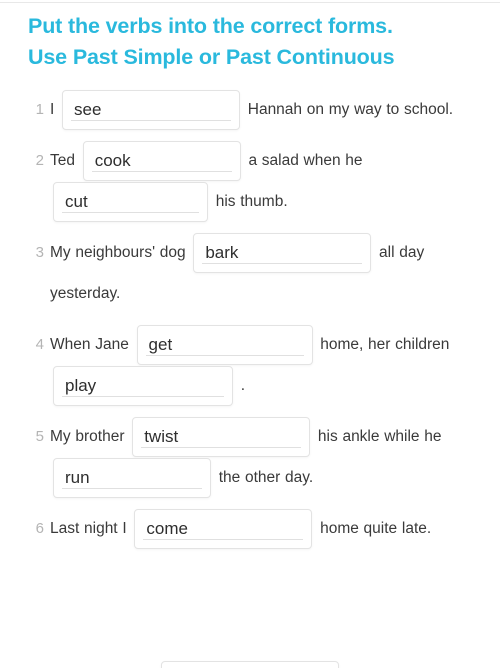 The width and height of the screenshot is (500, 668). I want to click on answer-input-1a: see, so click(151, 109).